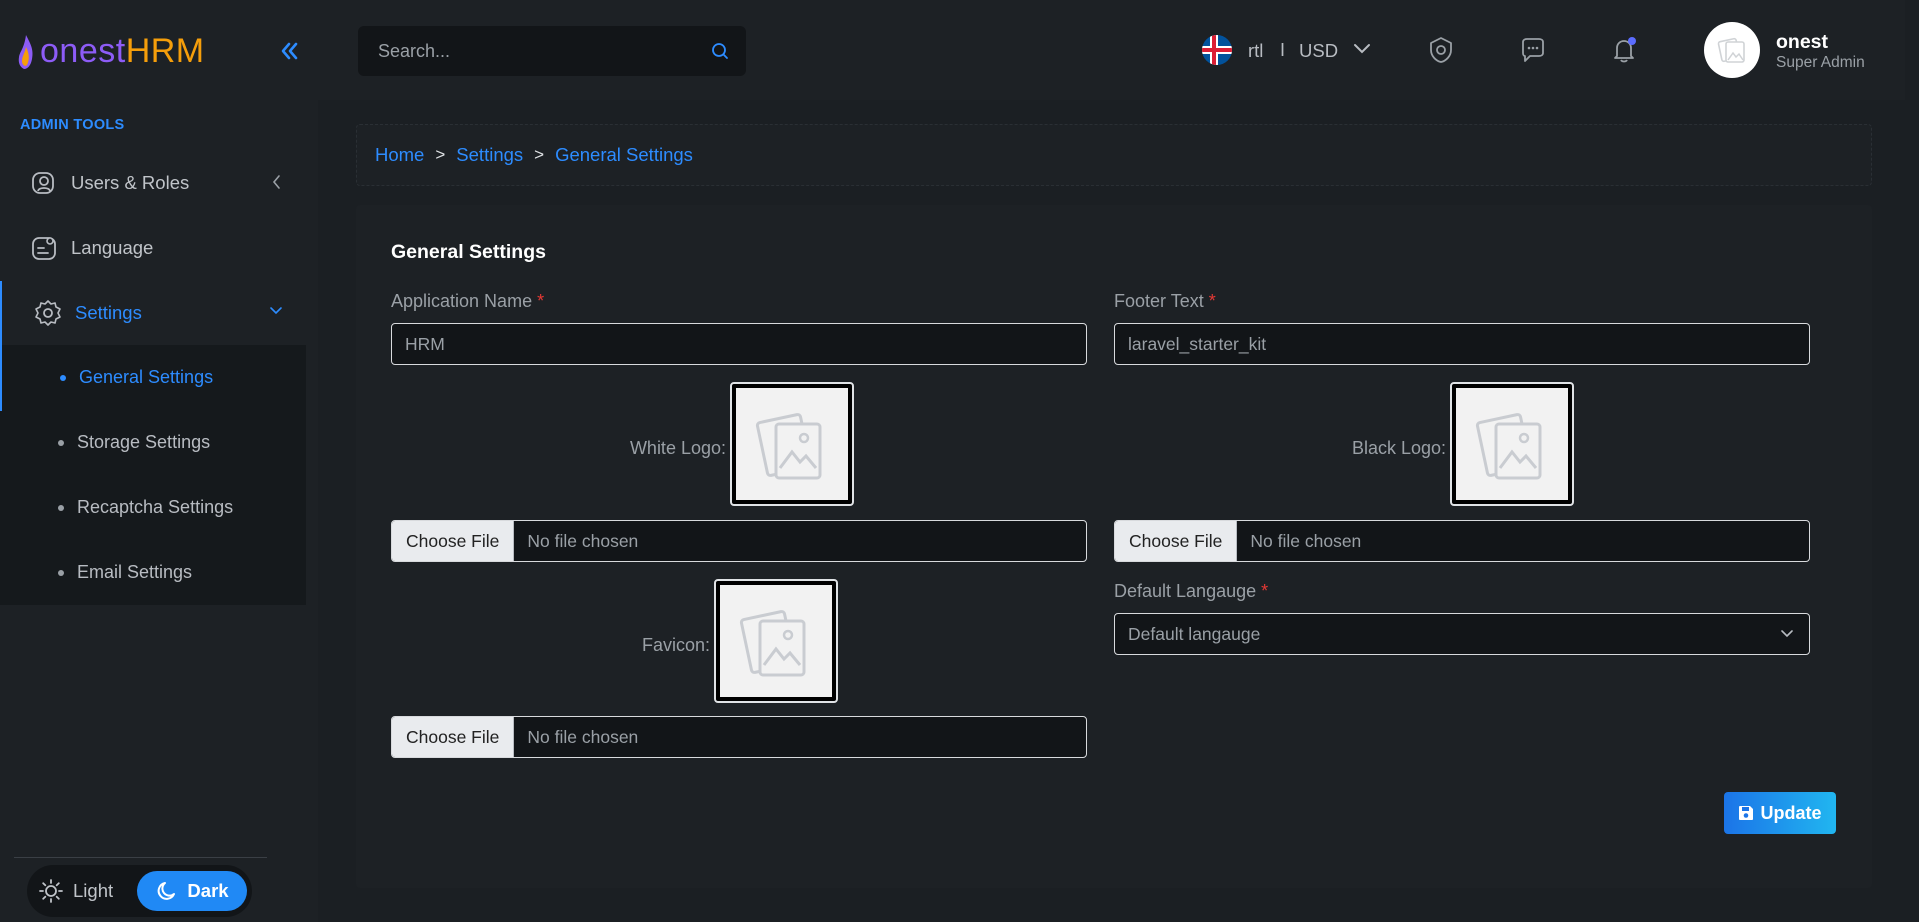 The image size is (1919, 922). Describe the element at coordinates (208, 890) in the screenshot. I see `dark-theme-label: Dark` at that location.